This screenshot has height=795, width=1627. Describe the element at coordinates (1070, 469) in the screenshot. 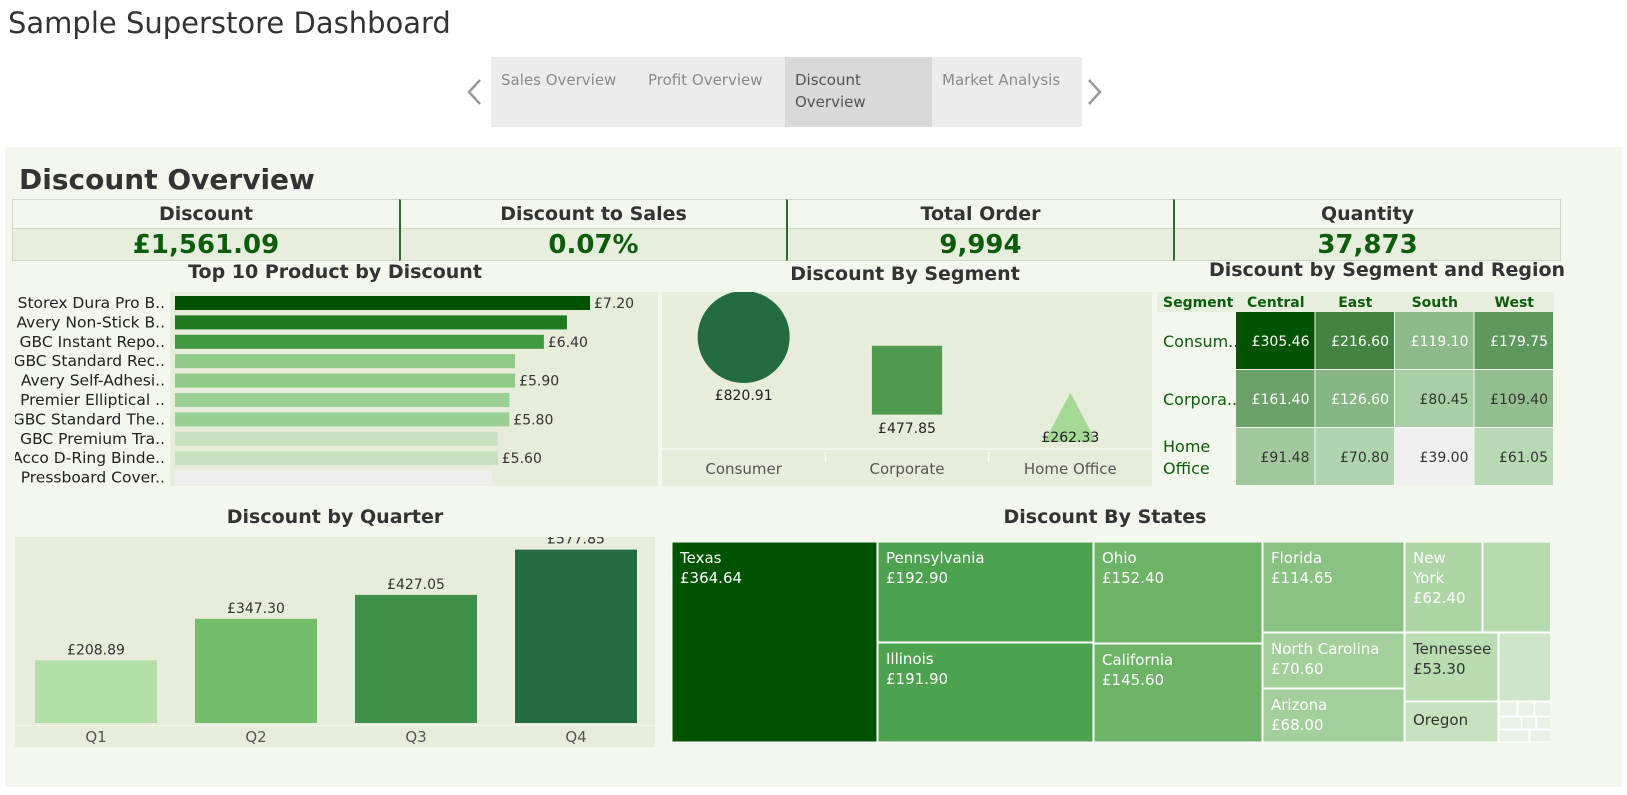

I see `segment-axis-label: Home Office` at that location.